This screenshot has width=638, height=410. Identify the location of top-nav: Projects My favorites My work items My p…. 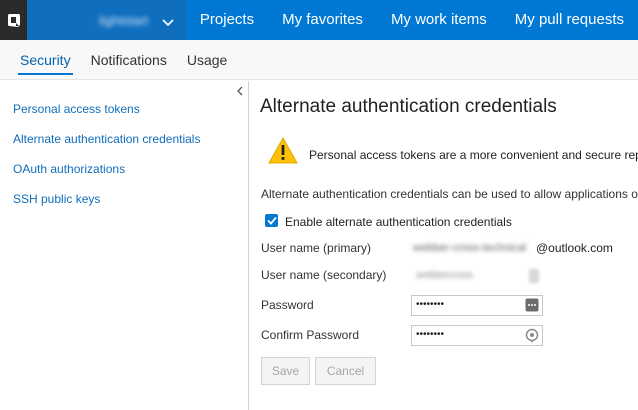
(412, 20).